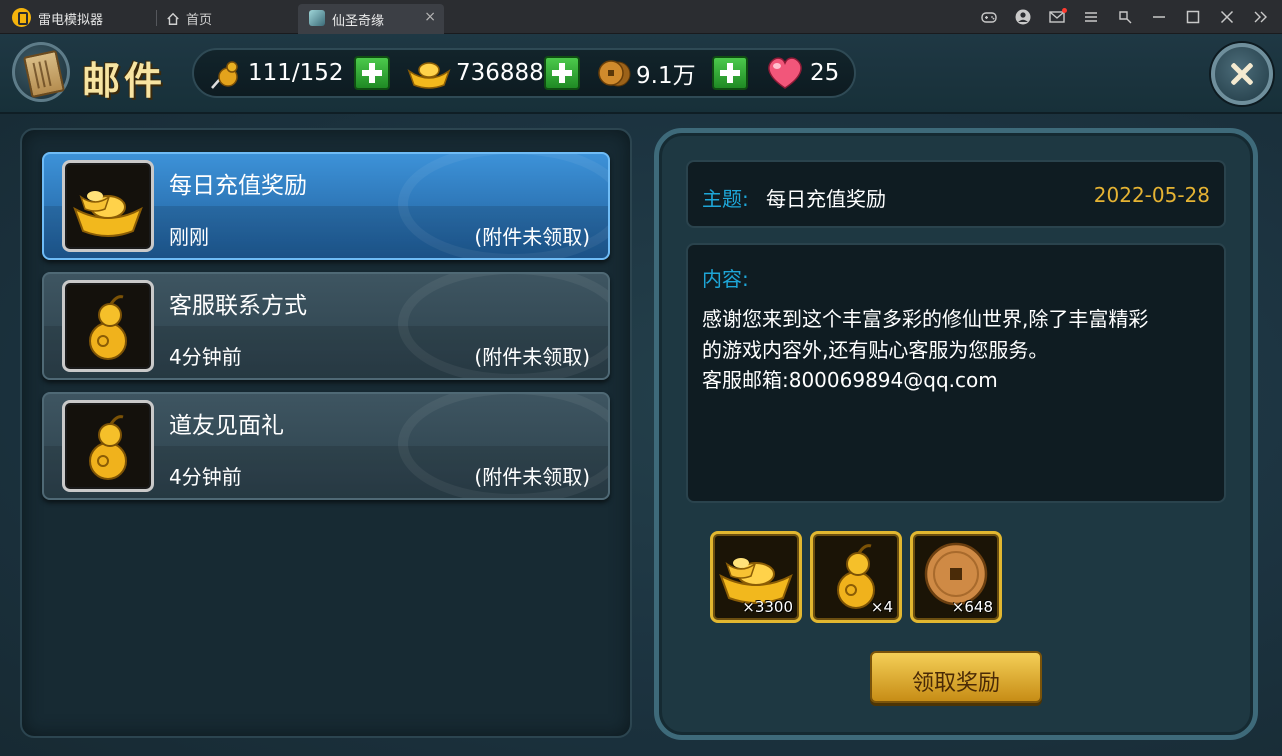 Image resolution: width=1282 pixels, height=756 pixels. I want to click on gold-value: 736888, so click(500, 73).